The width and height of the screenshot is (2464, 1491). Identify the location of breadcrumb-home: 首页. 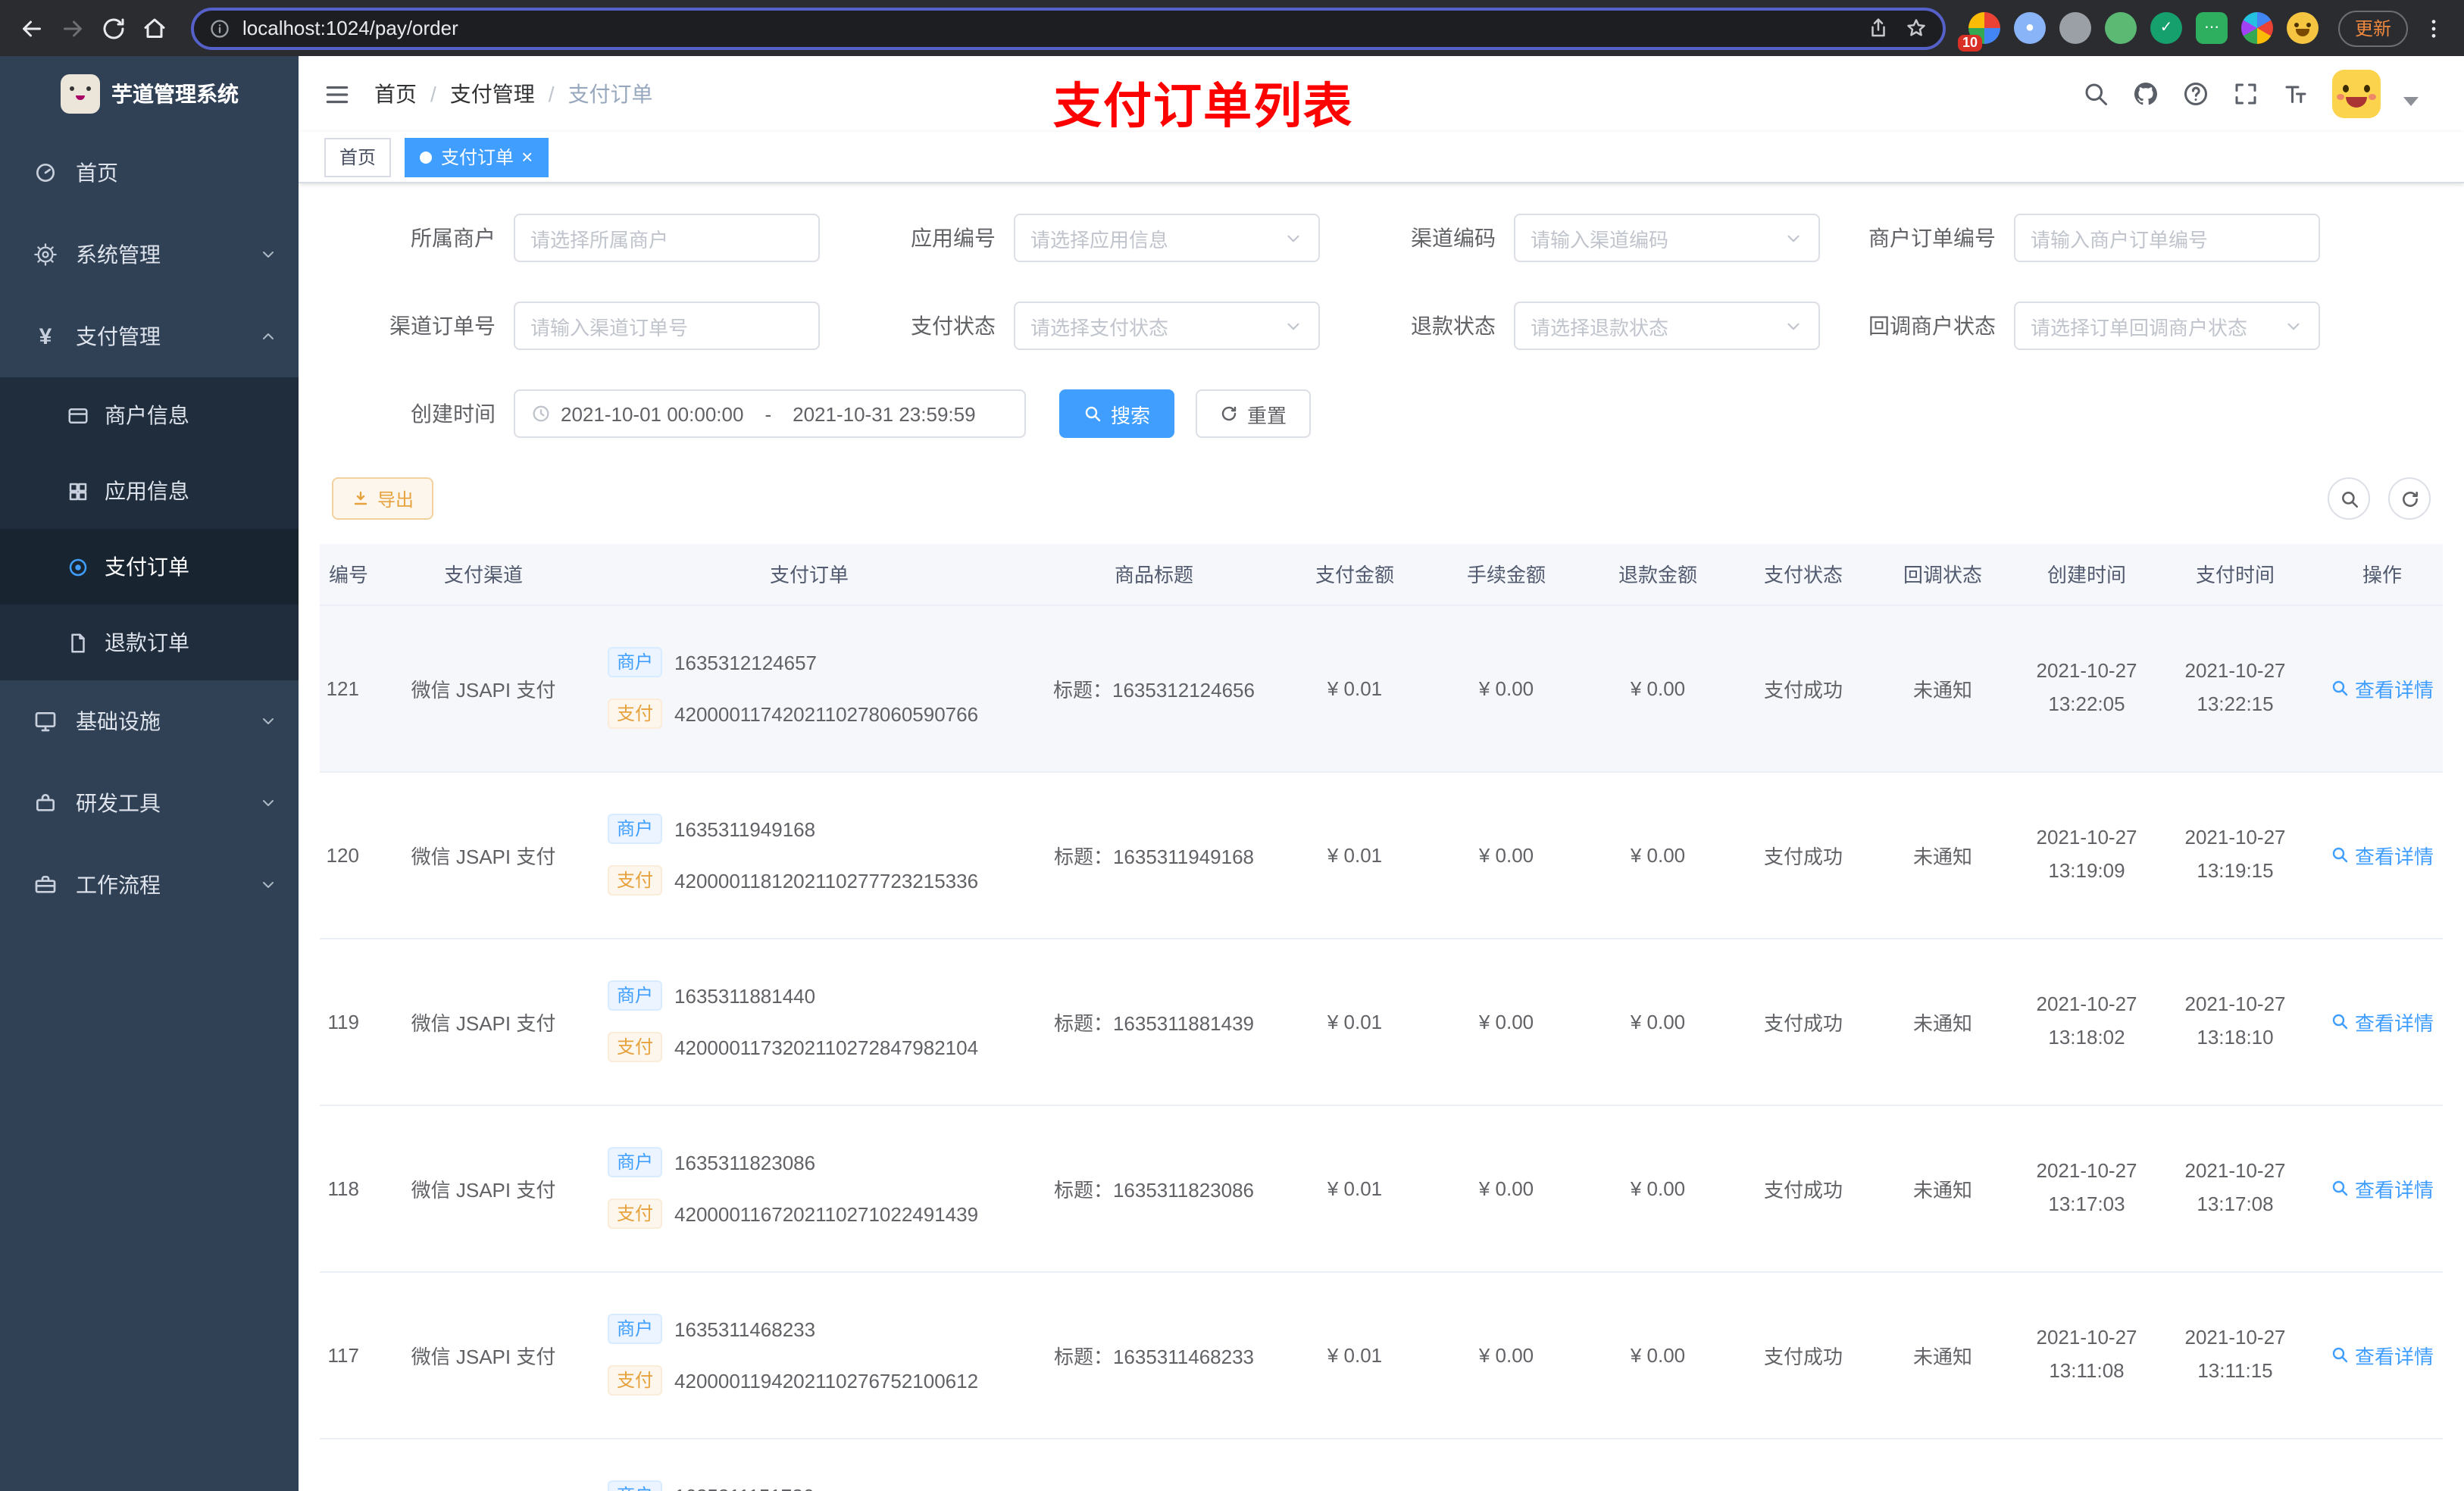
(395, 94).